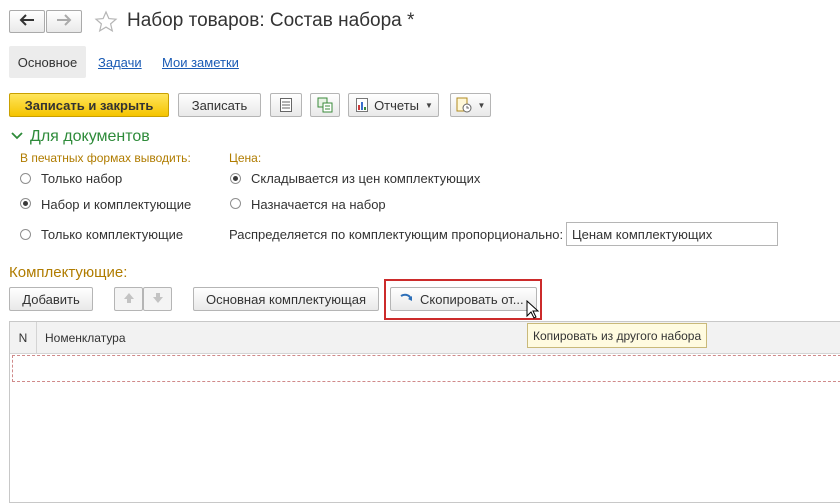  I want to click on collapse-chevron-icon, so click(17, 136).